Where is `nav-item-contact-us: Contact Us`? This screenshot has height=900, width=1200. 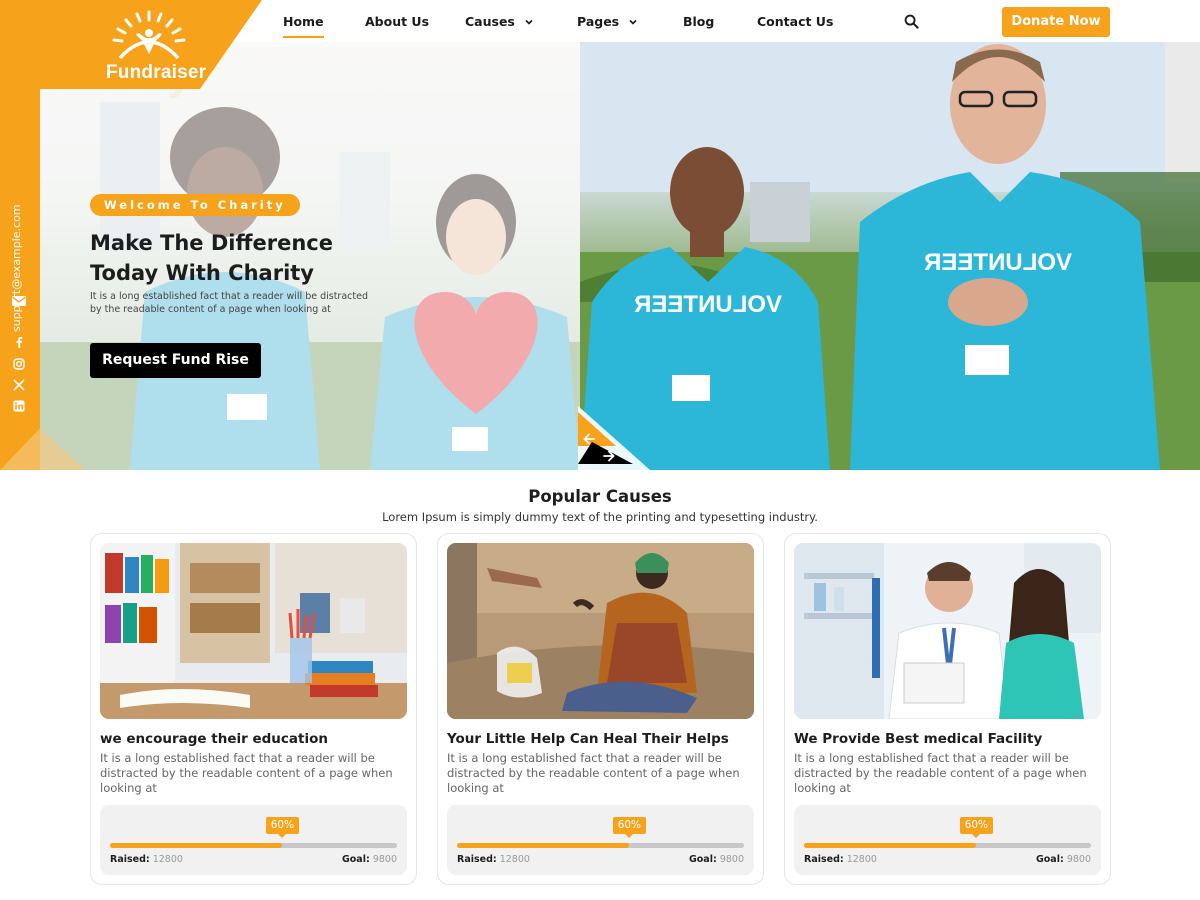 nav-item-contact-us: Contact Us is located at coordinates (795, 21).